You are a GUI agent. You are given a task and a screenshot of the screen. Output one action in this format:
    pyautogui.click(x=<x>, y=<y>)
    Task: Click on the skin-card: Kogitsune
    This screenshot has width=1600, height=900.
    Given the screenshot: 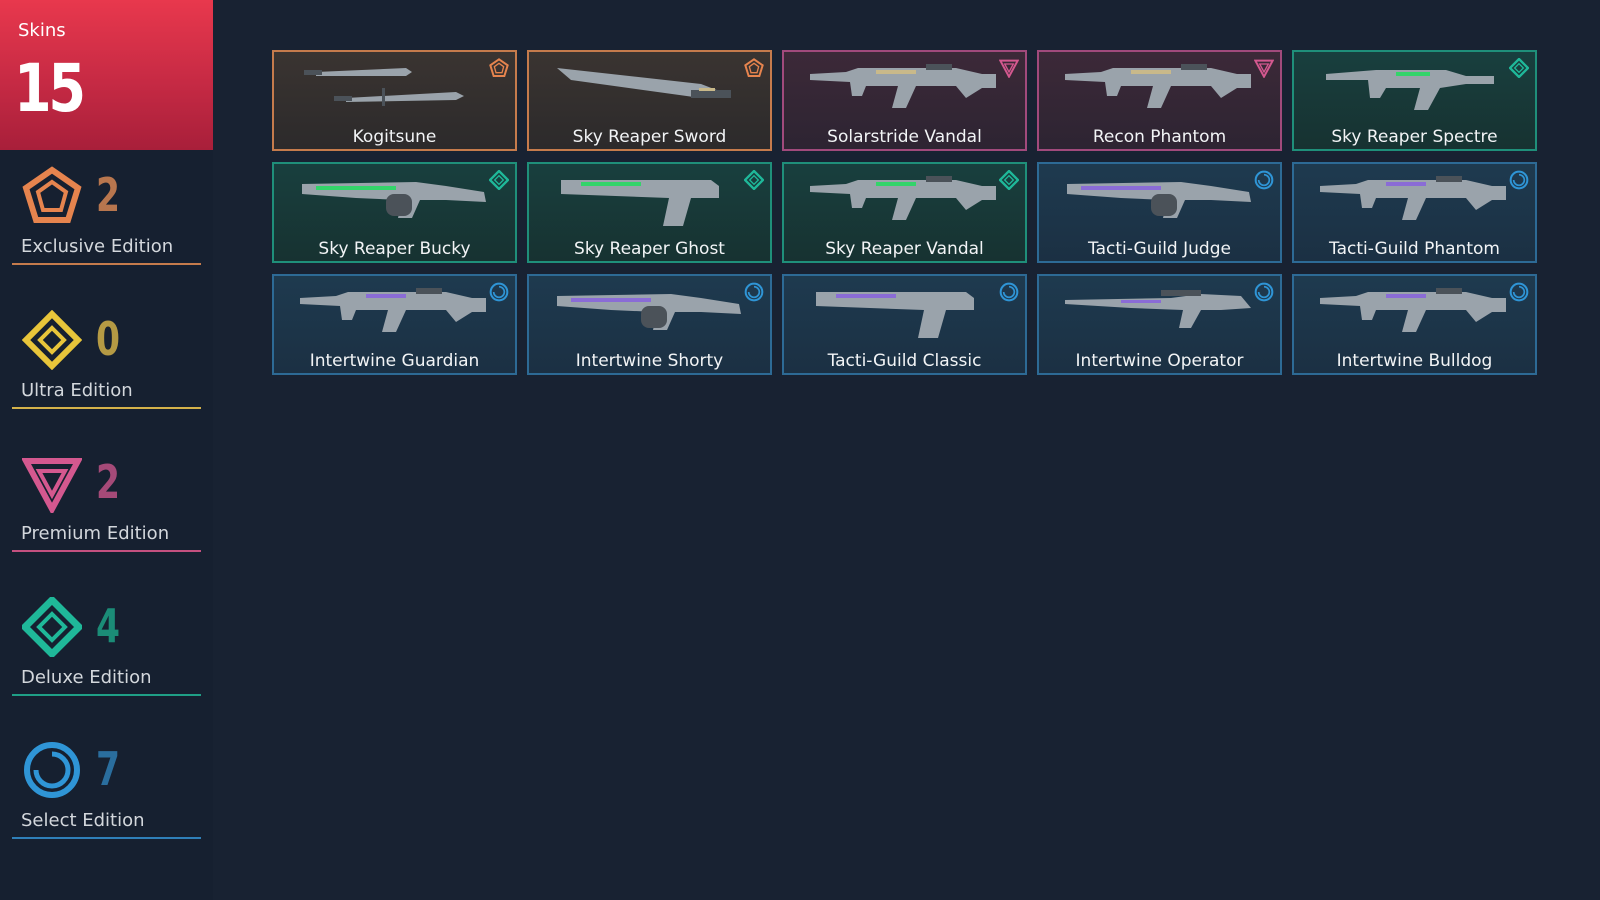 What is the action you would take?
    pyautogui.click(x=394, y=100)
    